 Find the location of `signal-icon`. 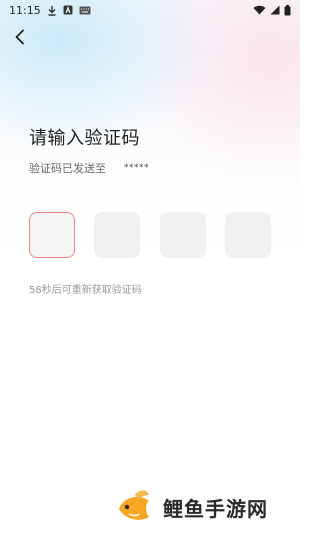

signal-icon is located at coordinates (275, 10).